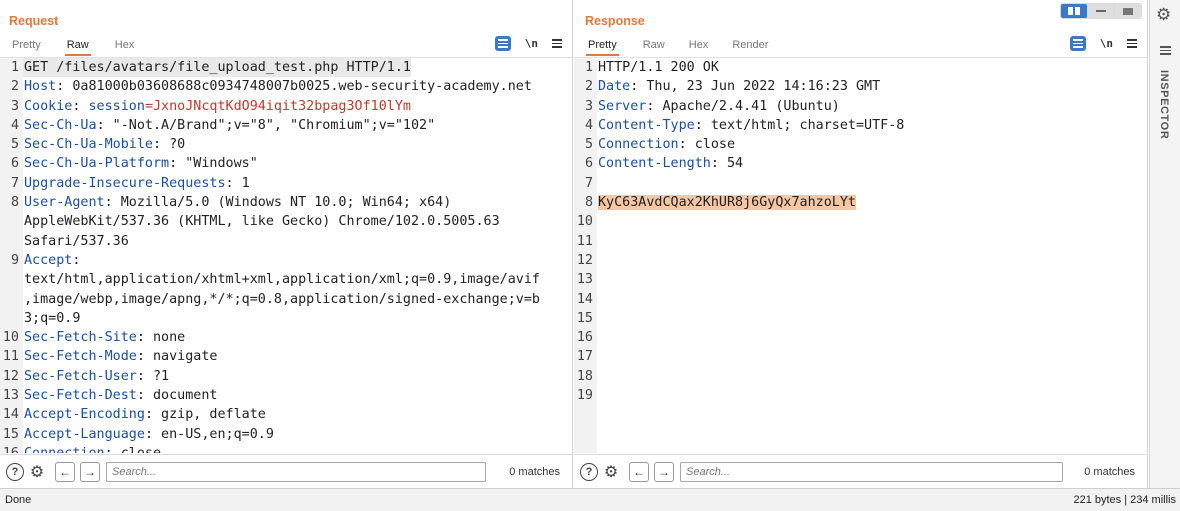 Image resolution: width=1180 pixels, height=511 pixels. What do you see at coordinates (286, 434) in the screenshot?
I see `code-line: 15 Accept-Language: en-US,en;q=0.9` at bounding box center [286, 434].